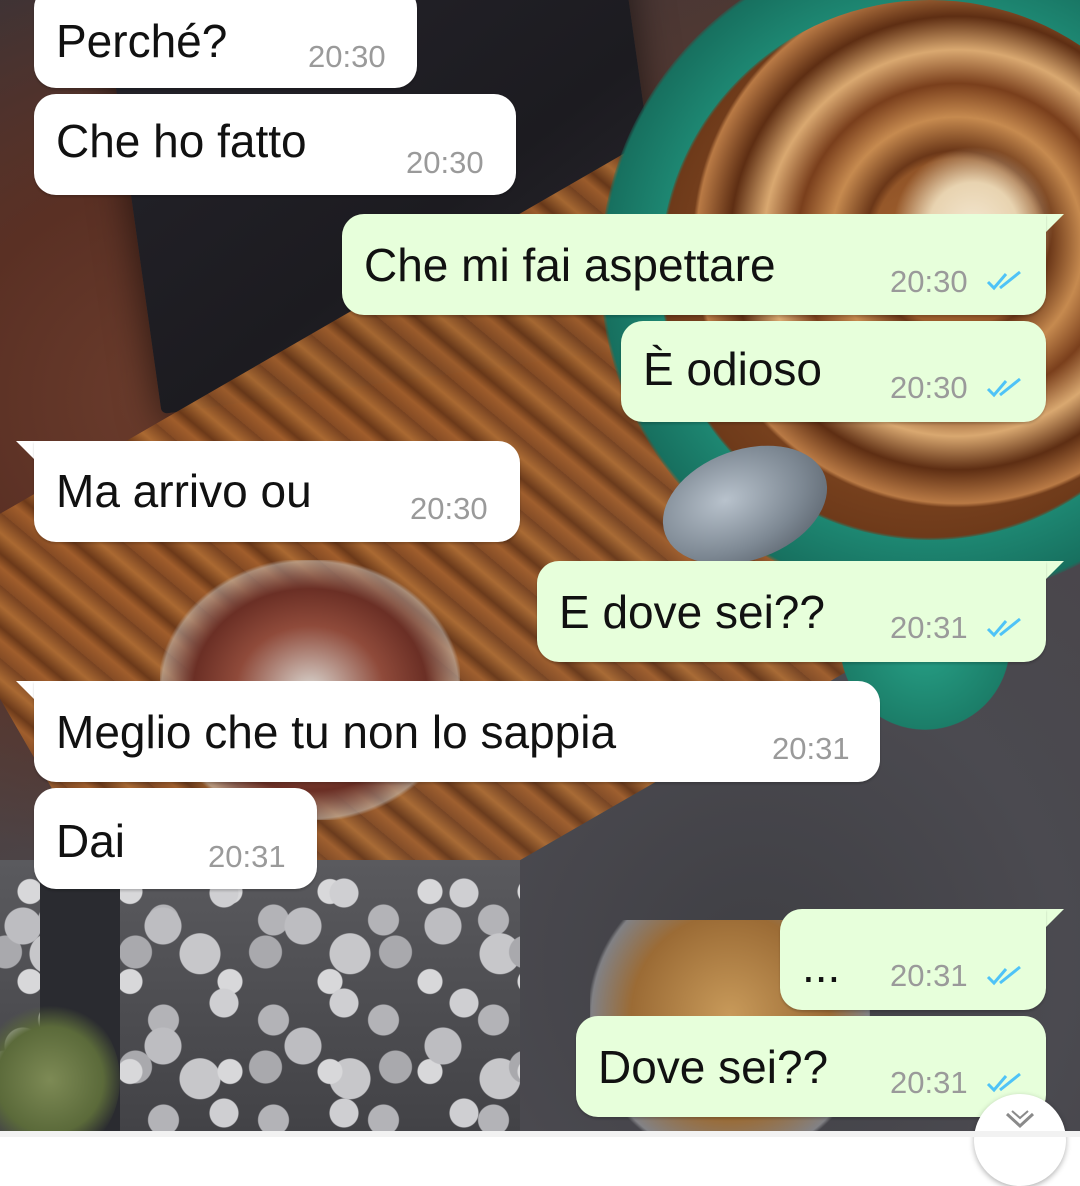 Image resolution: width=1080 pixels, height=1186 pixels. I want to click on message-bubble-incoming: Ma arrivo ou 20:30, so click(277, 491).